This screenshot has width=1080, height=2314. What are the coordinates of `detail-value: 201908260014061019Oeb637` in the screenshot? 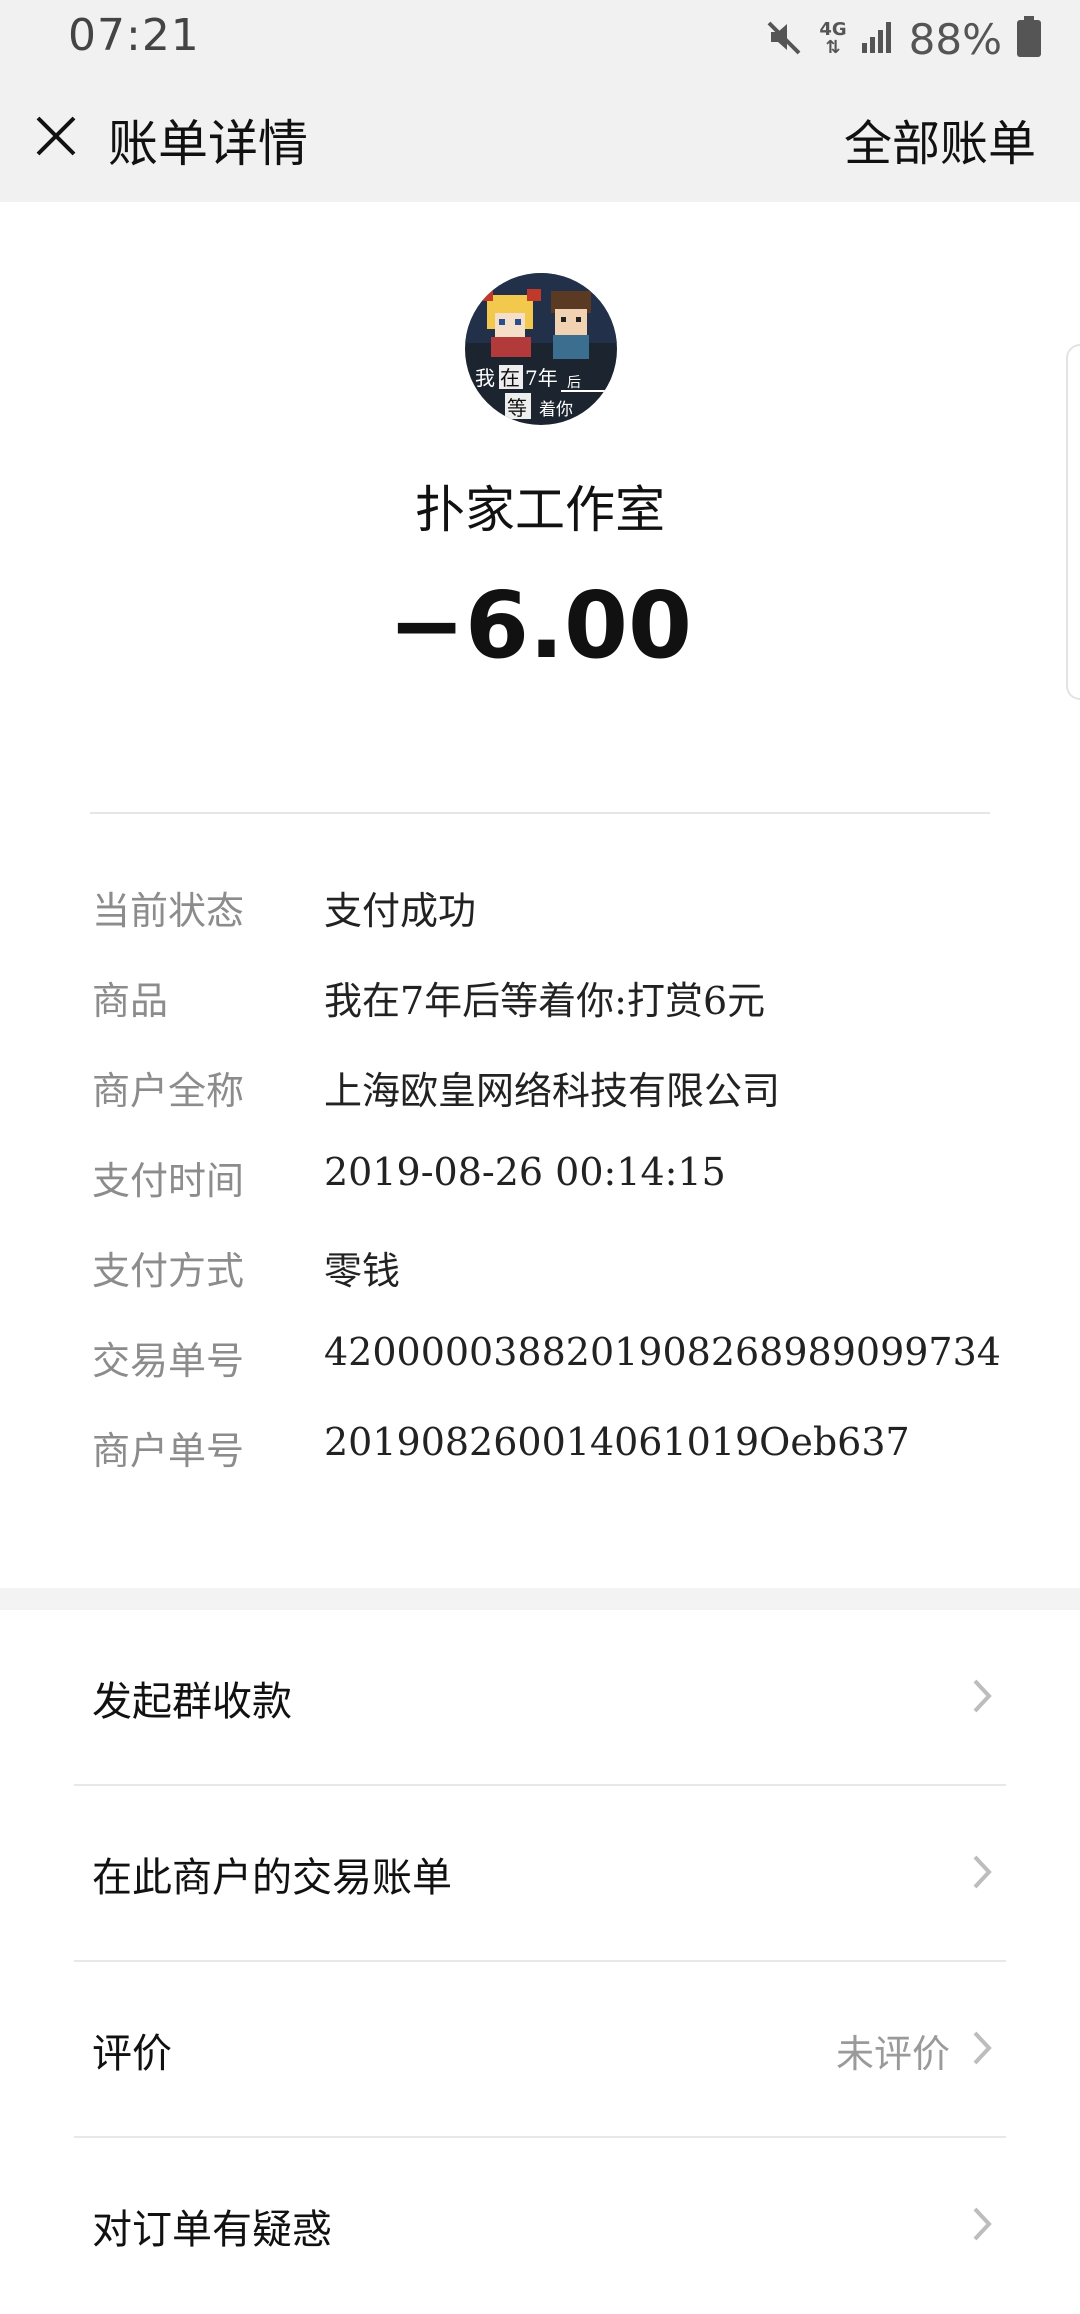 It's located at (617, 1442).